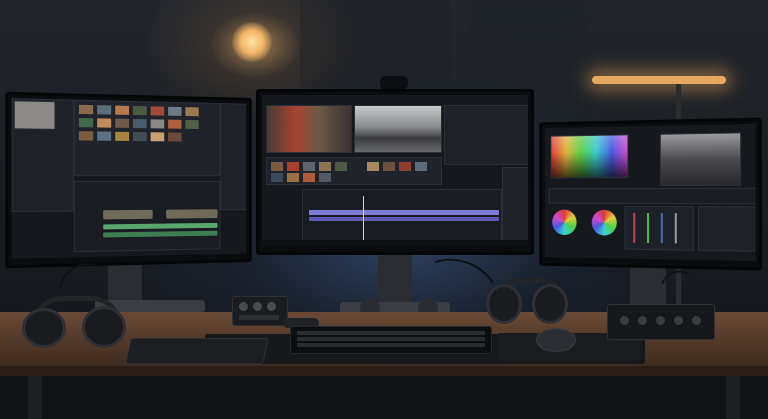  I want to click on desk-leg-left, so click(35, 397).